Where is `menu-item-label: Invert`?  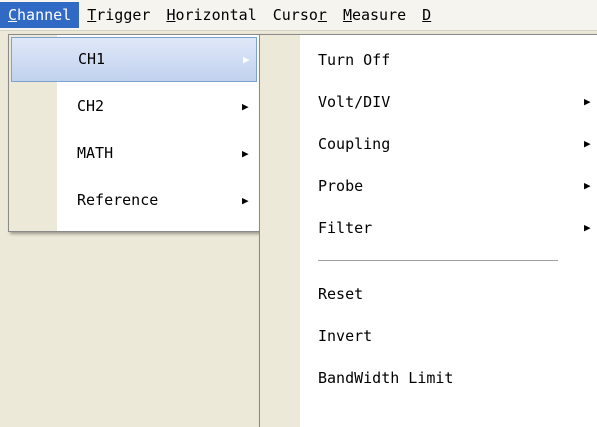 menu-item-label: Invert is located at coordinates (345, 336).